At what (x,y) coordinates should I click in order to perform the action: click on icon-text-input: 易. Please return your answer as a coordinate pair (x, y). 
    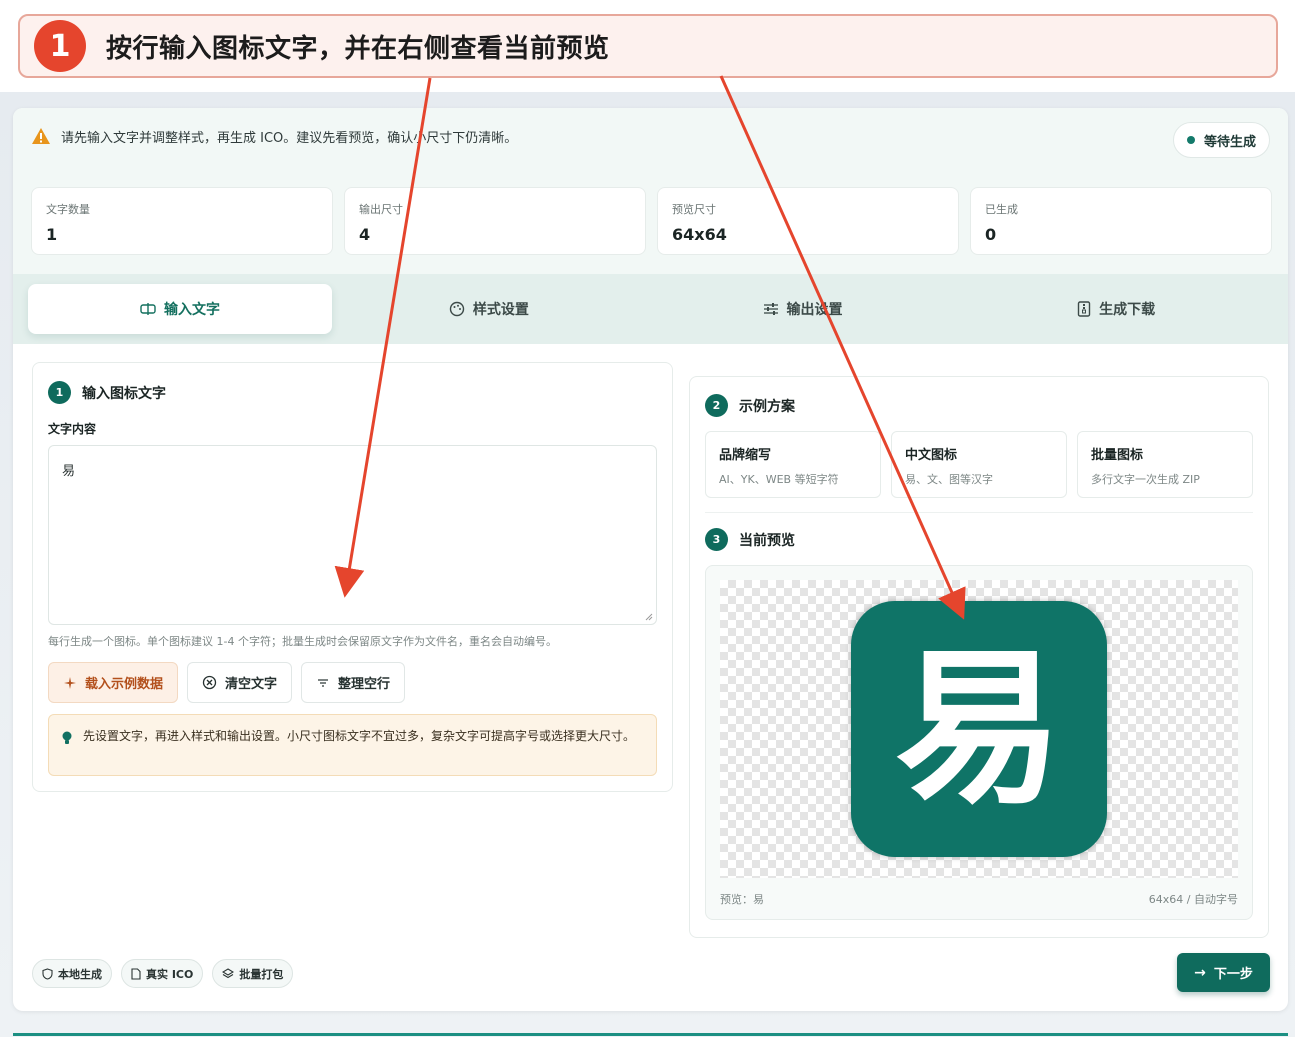
    Looking at the image, I should click on (352, 535).